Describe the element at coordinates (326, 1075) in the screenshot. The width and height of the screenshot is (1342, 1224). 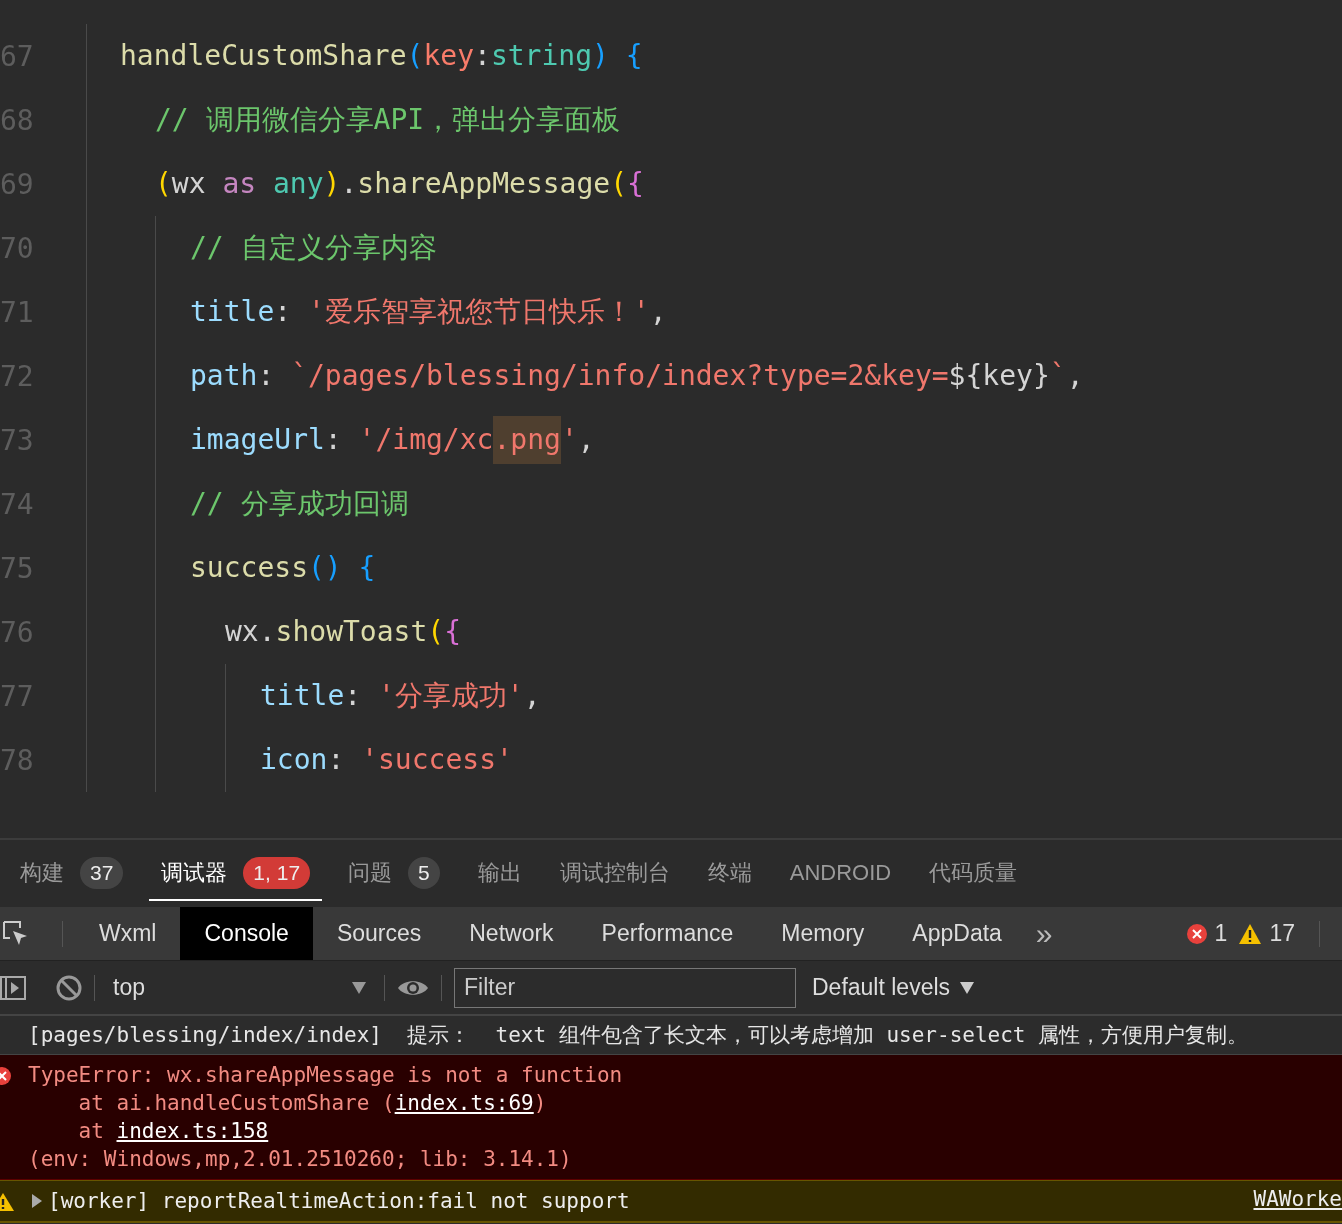
I see `console-message-line: TypeError: wx.shareAppMessage is not a function` at that location.